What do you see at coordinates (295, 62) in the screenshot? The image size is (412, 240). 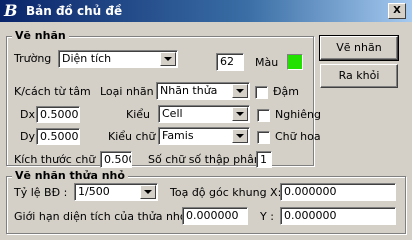 I see `color-swatch` at bounding box center [295, 62].